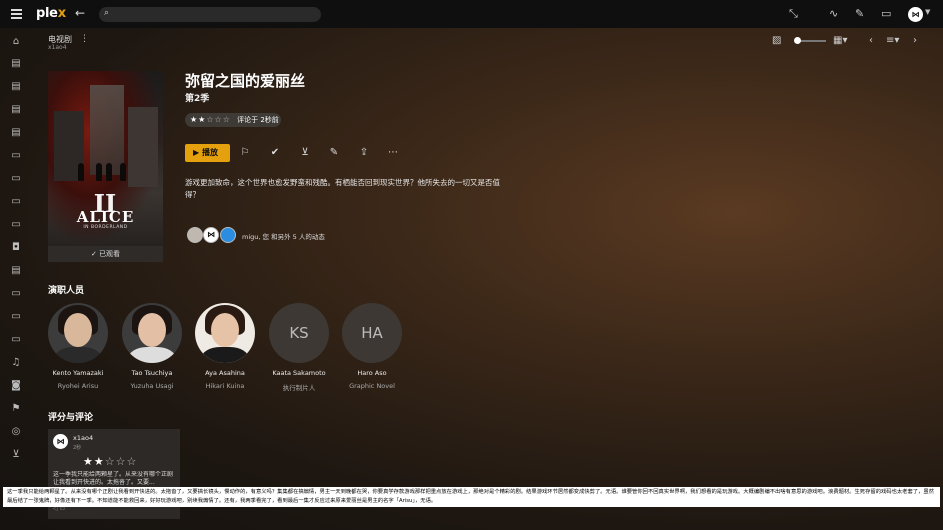 Image resolution: width=943 pixels, height=530 pixels. I want to click on search-box: ⌕, so click(210, 14).